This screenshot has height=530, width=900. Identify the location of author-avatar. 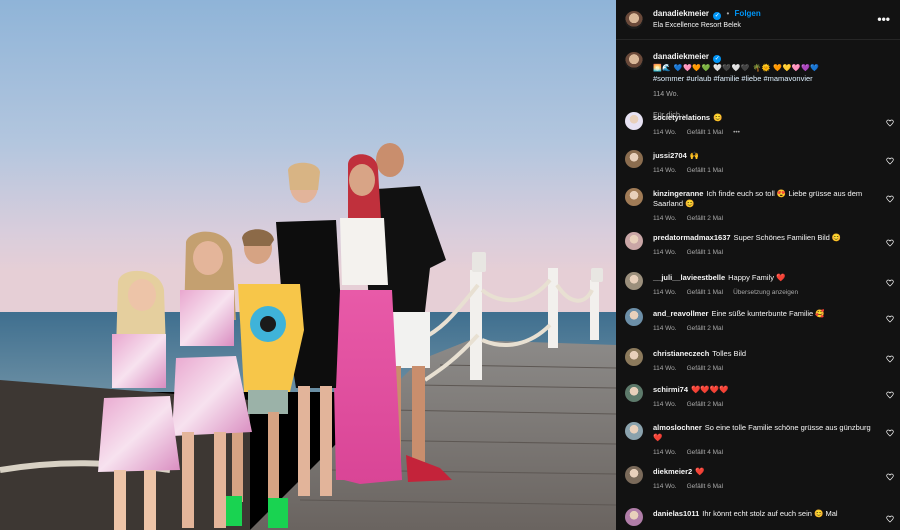
(634, 19).